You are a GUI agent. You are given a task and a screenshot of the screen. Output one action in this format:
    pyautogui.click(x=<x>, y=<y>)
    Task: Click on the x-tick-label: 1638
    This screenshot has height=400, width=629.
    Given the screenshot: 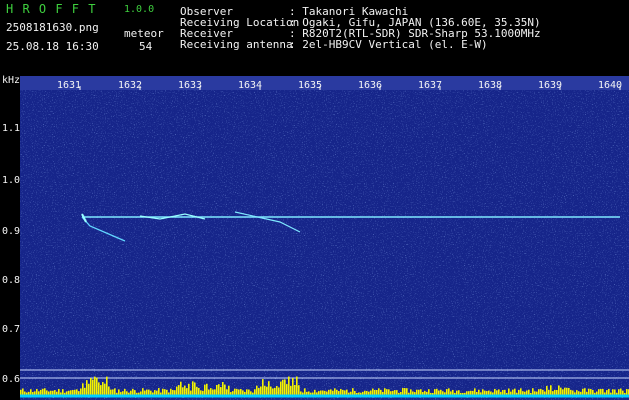 What is the action you would take?
    pyautogui.click(x=490, y=85)
    